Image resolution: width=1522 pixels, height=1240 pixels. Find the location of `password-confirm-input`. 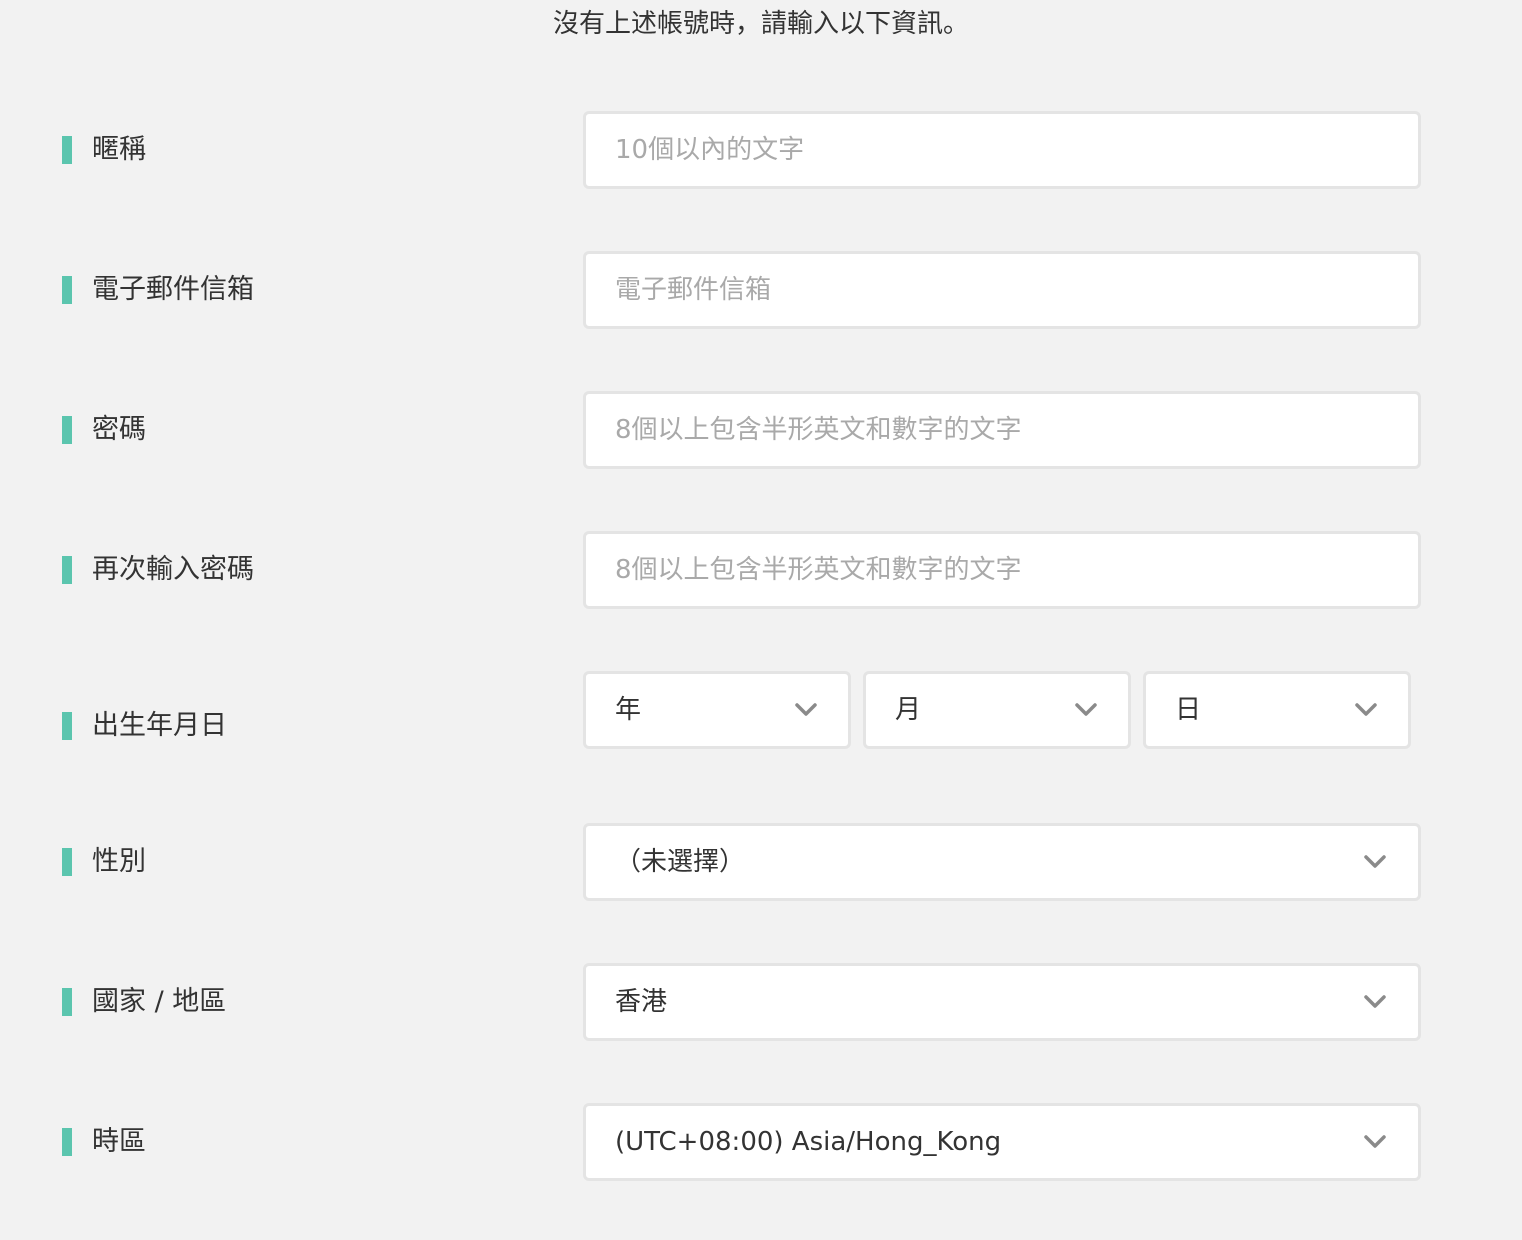

password-confirm-input is located at coordinates (1002, 570).